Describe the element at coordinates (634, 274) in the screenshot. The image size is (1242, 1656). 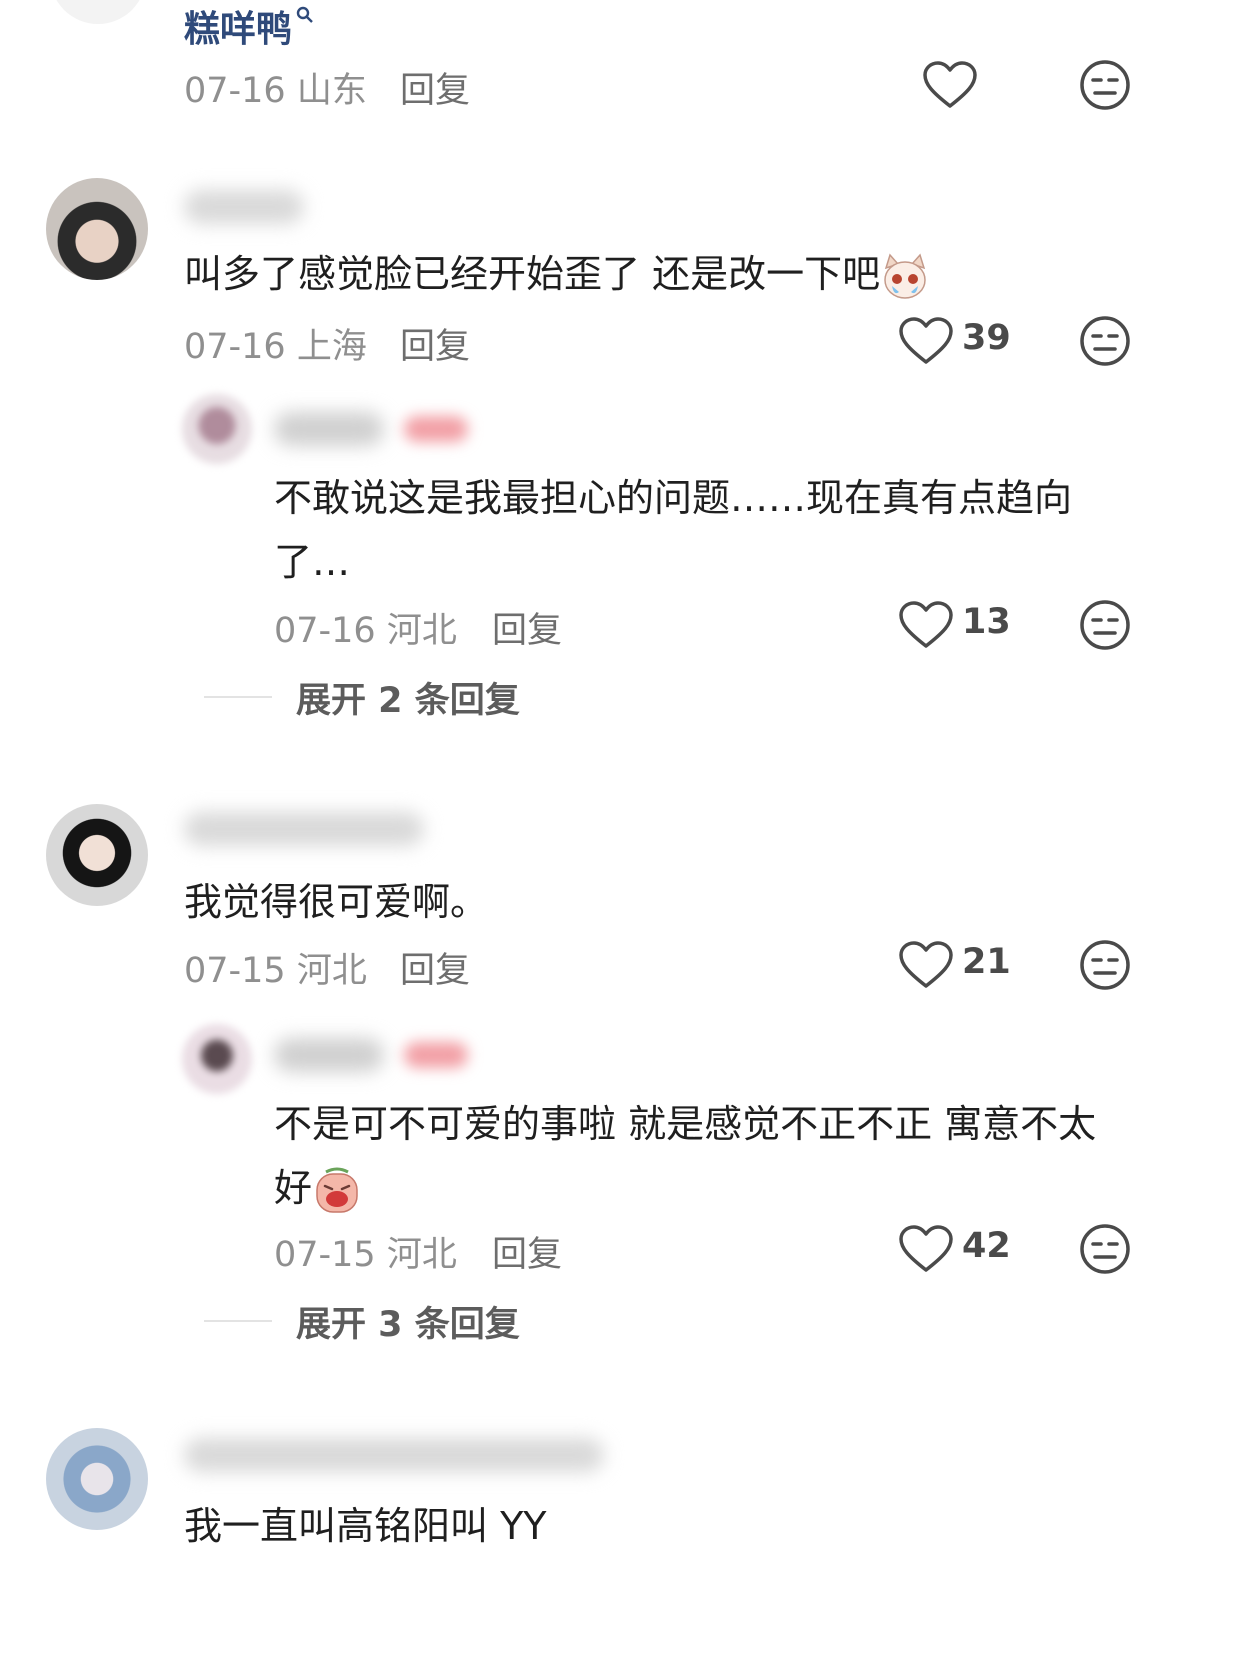
I see `comment-text: 叫多了感觉脸已经开始歪了 还是改一下吧` at that location.